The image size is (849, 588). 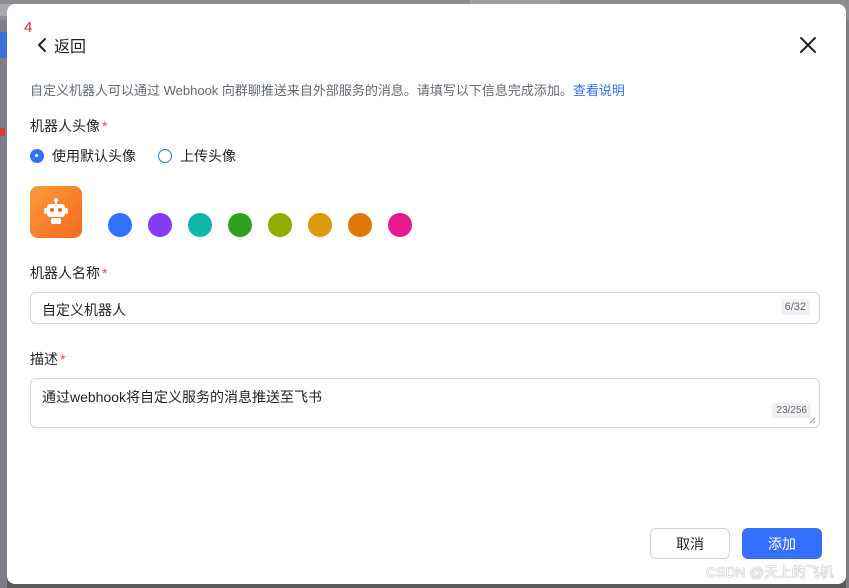 I want to click on avatar-section-label: 机器人头像 *, so click(x=68, y=126).